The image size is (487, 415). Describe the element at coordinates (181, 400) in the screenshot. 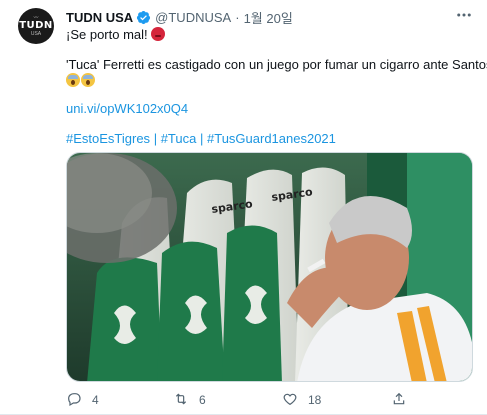

I see `retweet-icon` at that location.